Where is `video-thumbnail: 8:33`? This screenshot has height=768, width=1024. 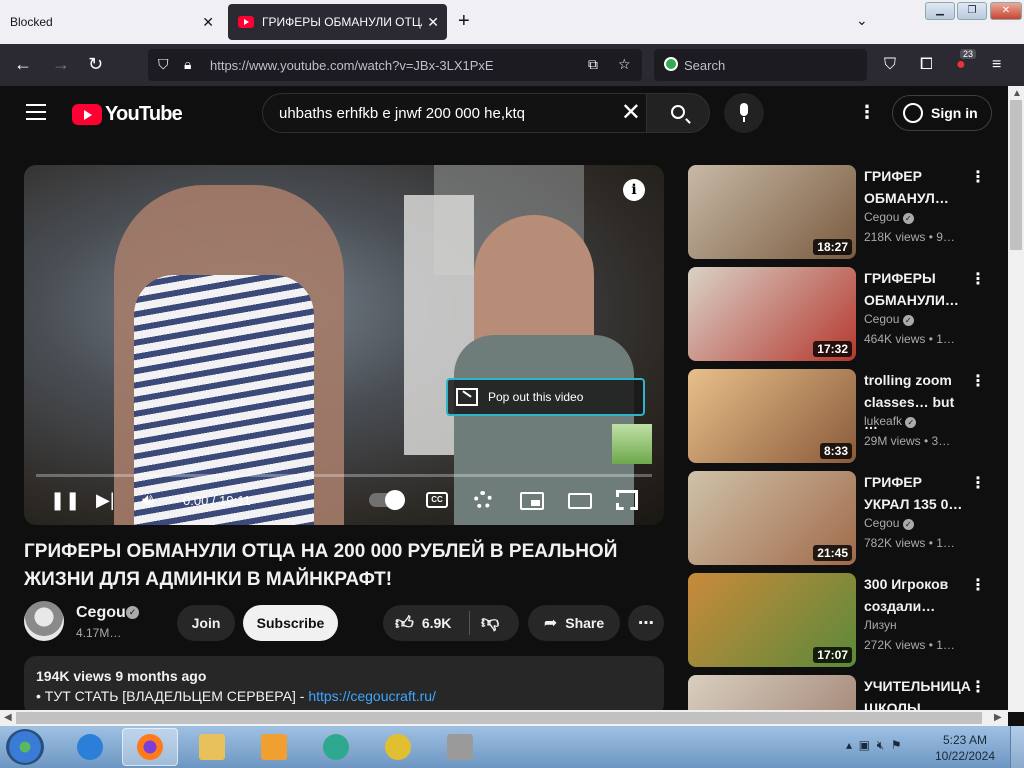
video-thumbnail: 8:33 is located at coordinates (772, 416).